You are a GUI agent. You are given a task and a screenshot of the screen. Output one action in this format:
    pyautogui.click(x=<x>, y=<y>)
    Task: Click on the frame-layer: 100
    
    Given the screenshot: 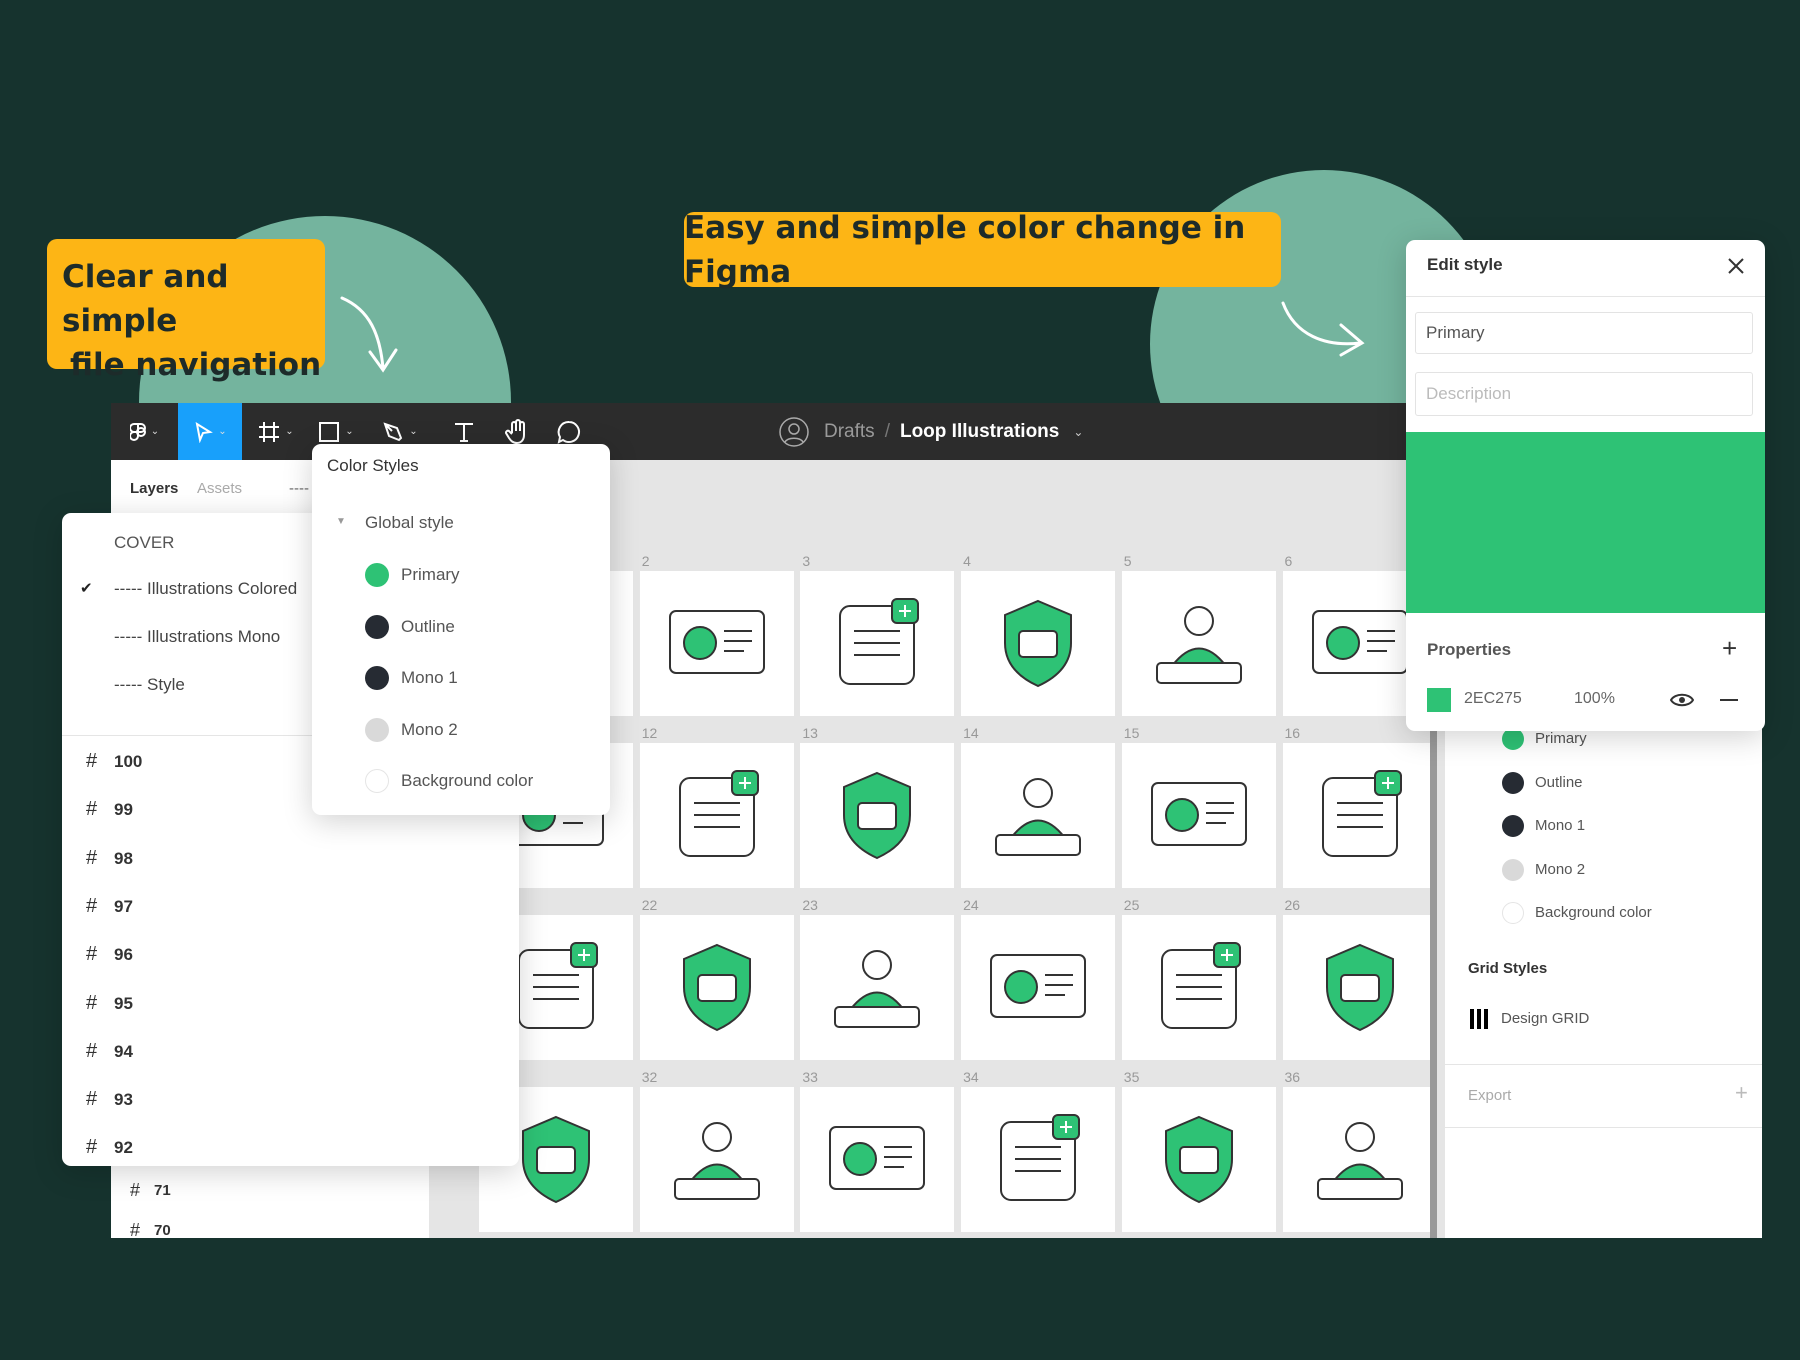 What is the action you would take?
    pyautogui.click(x=128, y=762)
    